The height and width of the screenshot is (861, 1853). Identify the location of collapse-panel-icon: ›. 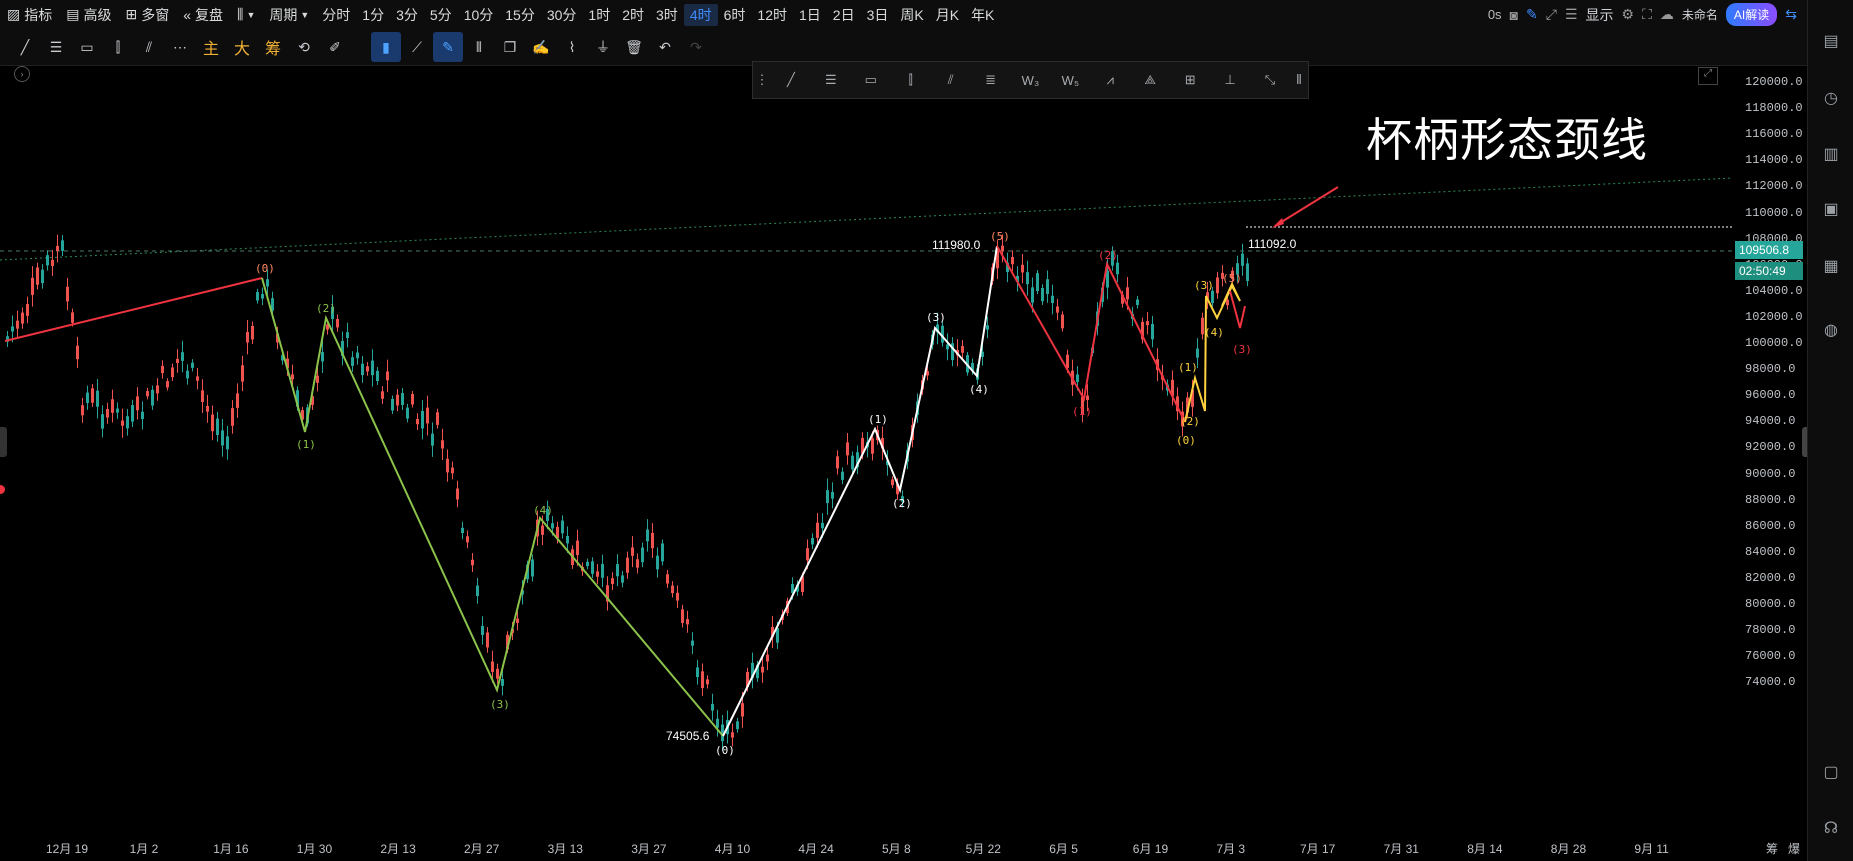
(22, 74).